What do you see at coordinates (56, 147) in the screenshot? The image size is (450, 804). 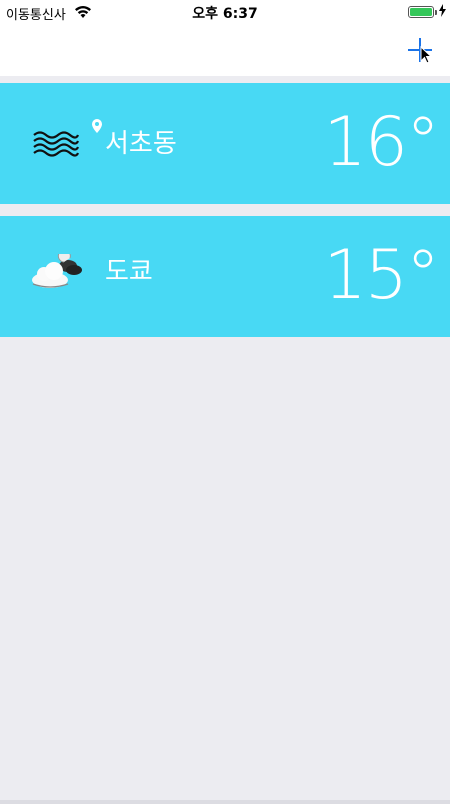 I see `haze-icon` at bounding box center [56, 147].